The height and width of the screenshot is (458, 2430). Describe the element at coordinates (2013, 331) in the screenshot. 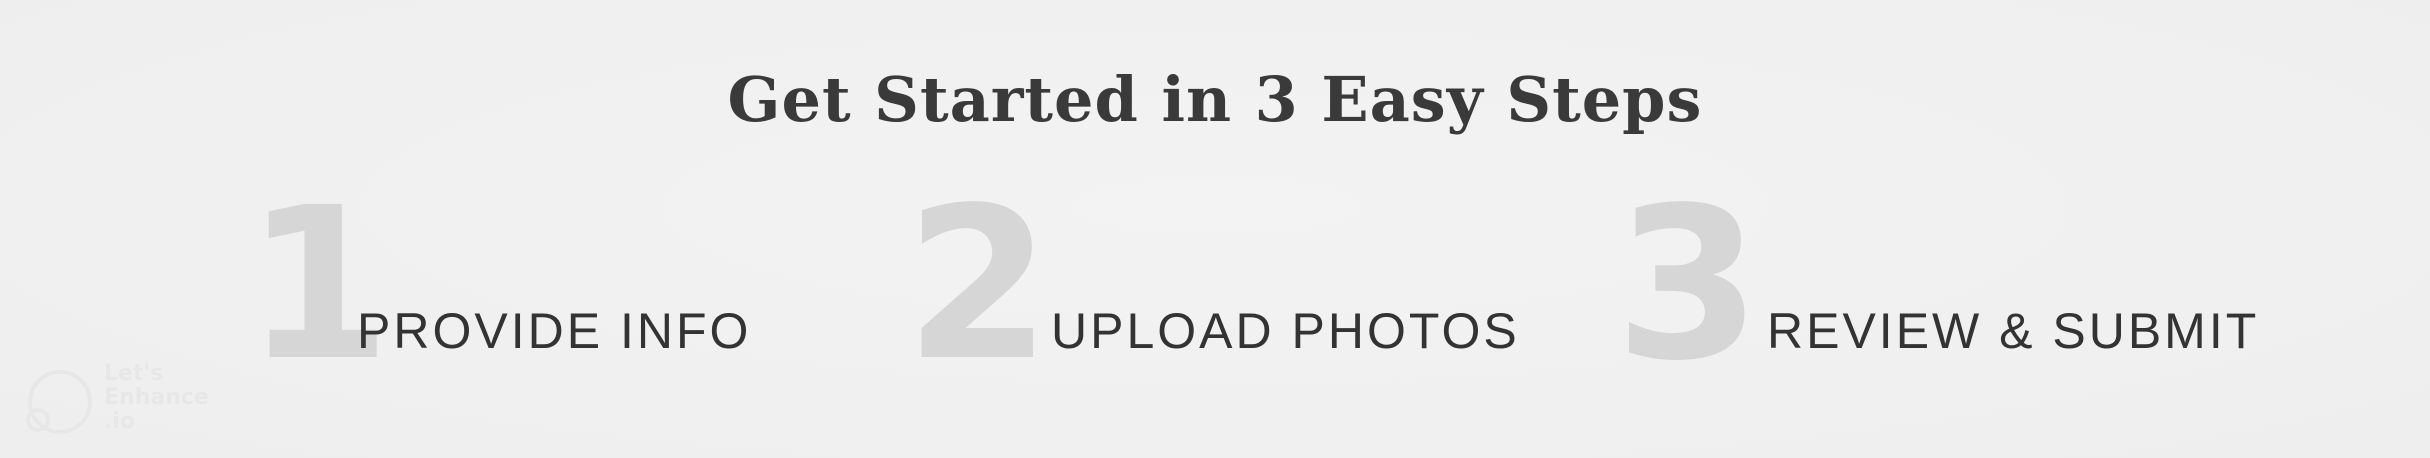

I see `step-label: REVIEW & SUBMIT` at that location.